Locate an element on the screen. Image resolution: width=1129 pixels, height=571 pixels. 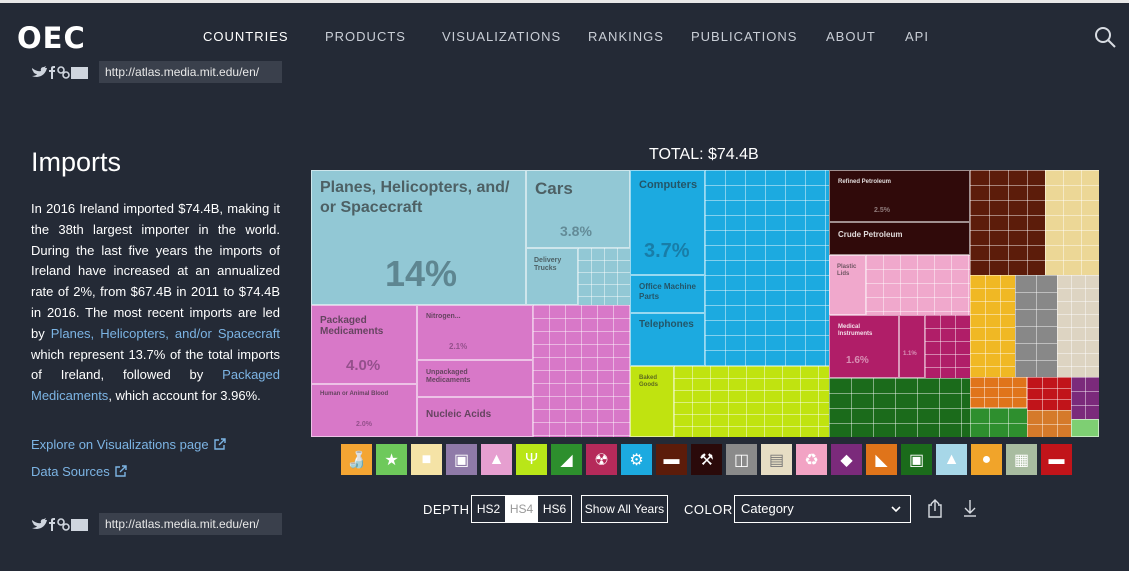
nav-countries: COUNTRIES is located at coordinates (246, 36).